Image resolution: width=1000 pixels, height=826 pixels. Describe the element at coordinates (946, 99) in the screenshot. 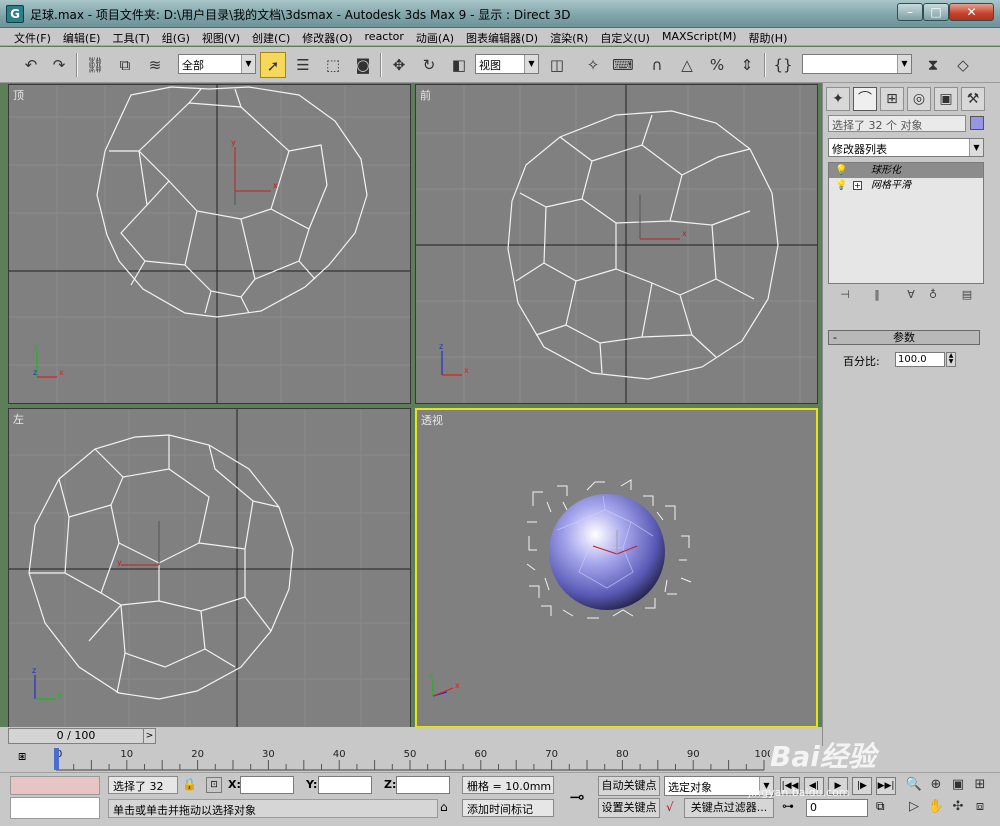

I see `display-icon: ▣` at that location.